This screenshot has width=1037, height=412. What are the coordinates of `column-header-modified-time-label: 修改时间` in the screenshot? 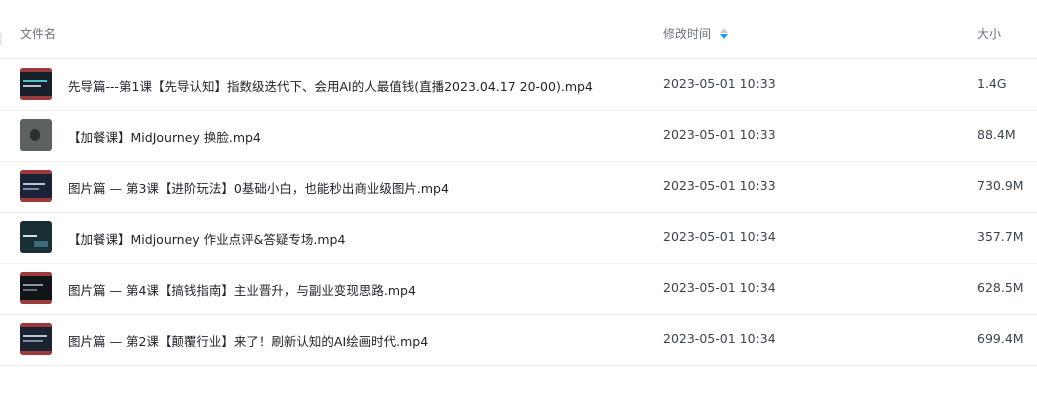 It's located at (687, 34).